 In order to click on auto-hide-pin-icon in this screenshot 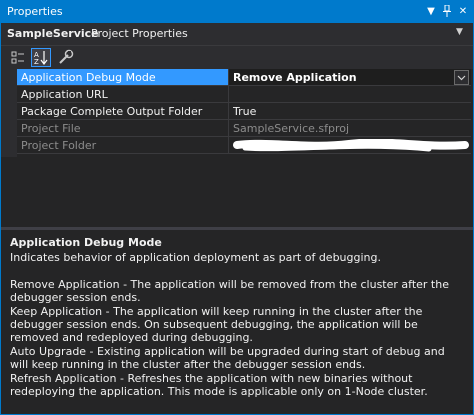, I will do `click(447, 11)`.